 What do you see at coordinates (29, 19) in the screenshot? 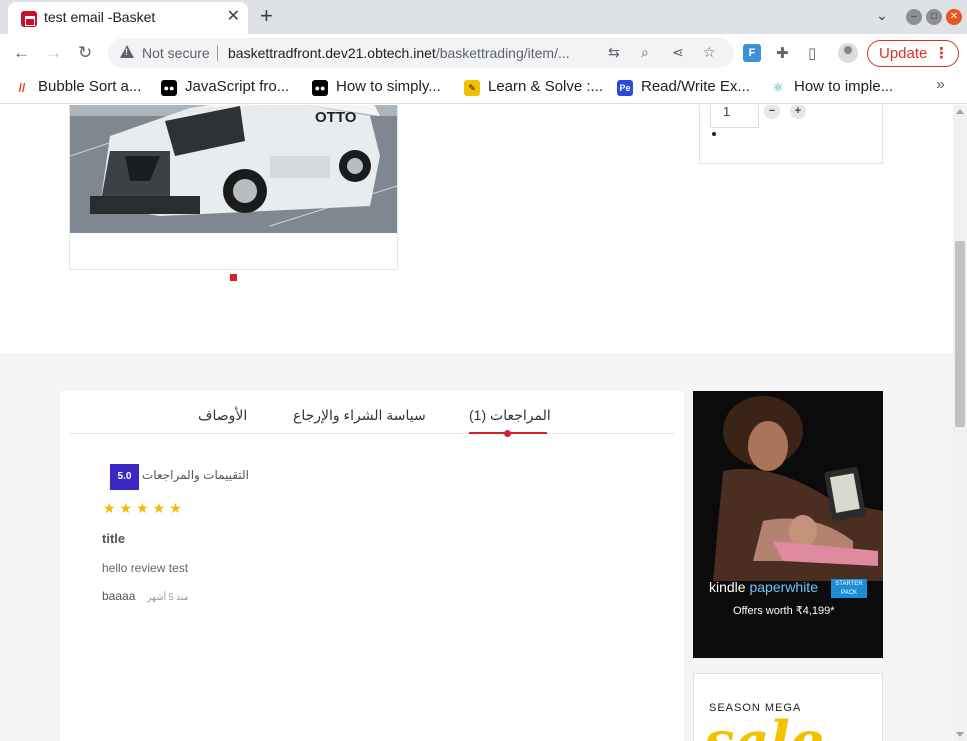
I see `basket-favicon-icon` at bounding box center [29, 19].